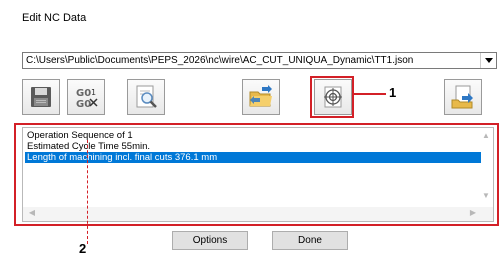 The height and width of the screenshot is (256, 501). Describe the element at coordinates (370, 94) in the screenshot. I see `callout-1-line` at that location.